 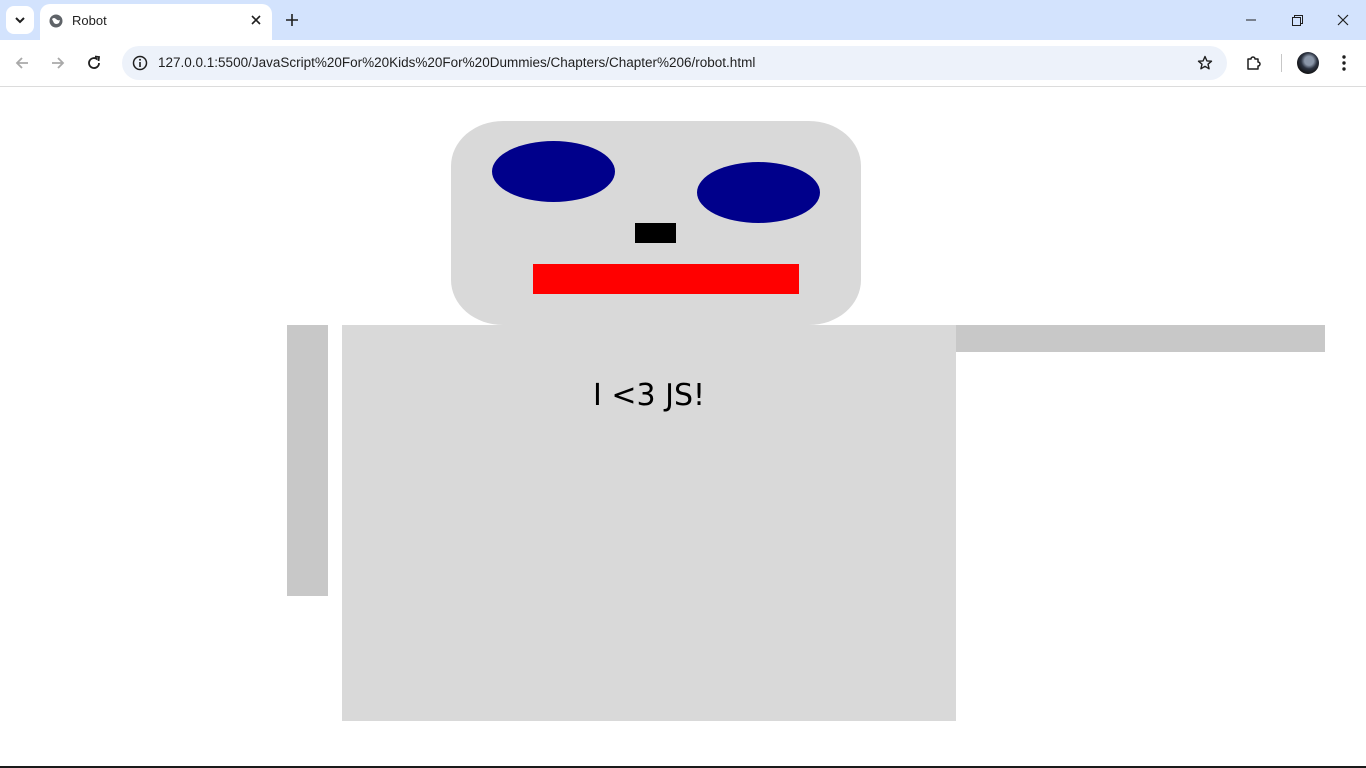 I want to click on toolbar-separator, so click(x=1281, y=63).